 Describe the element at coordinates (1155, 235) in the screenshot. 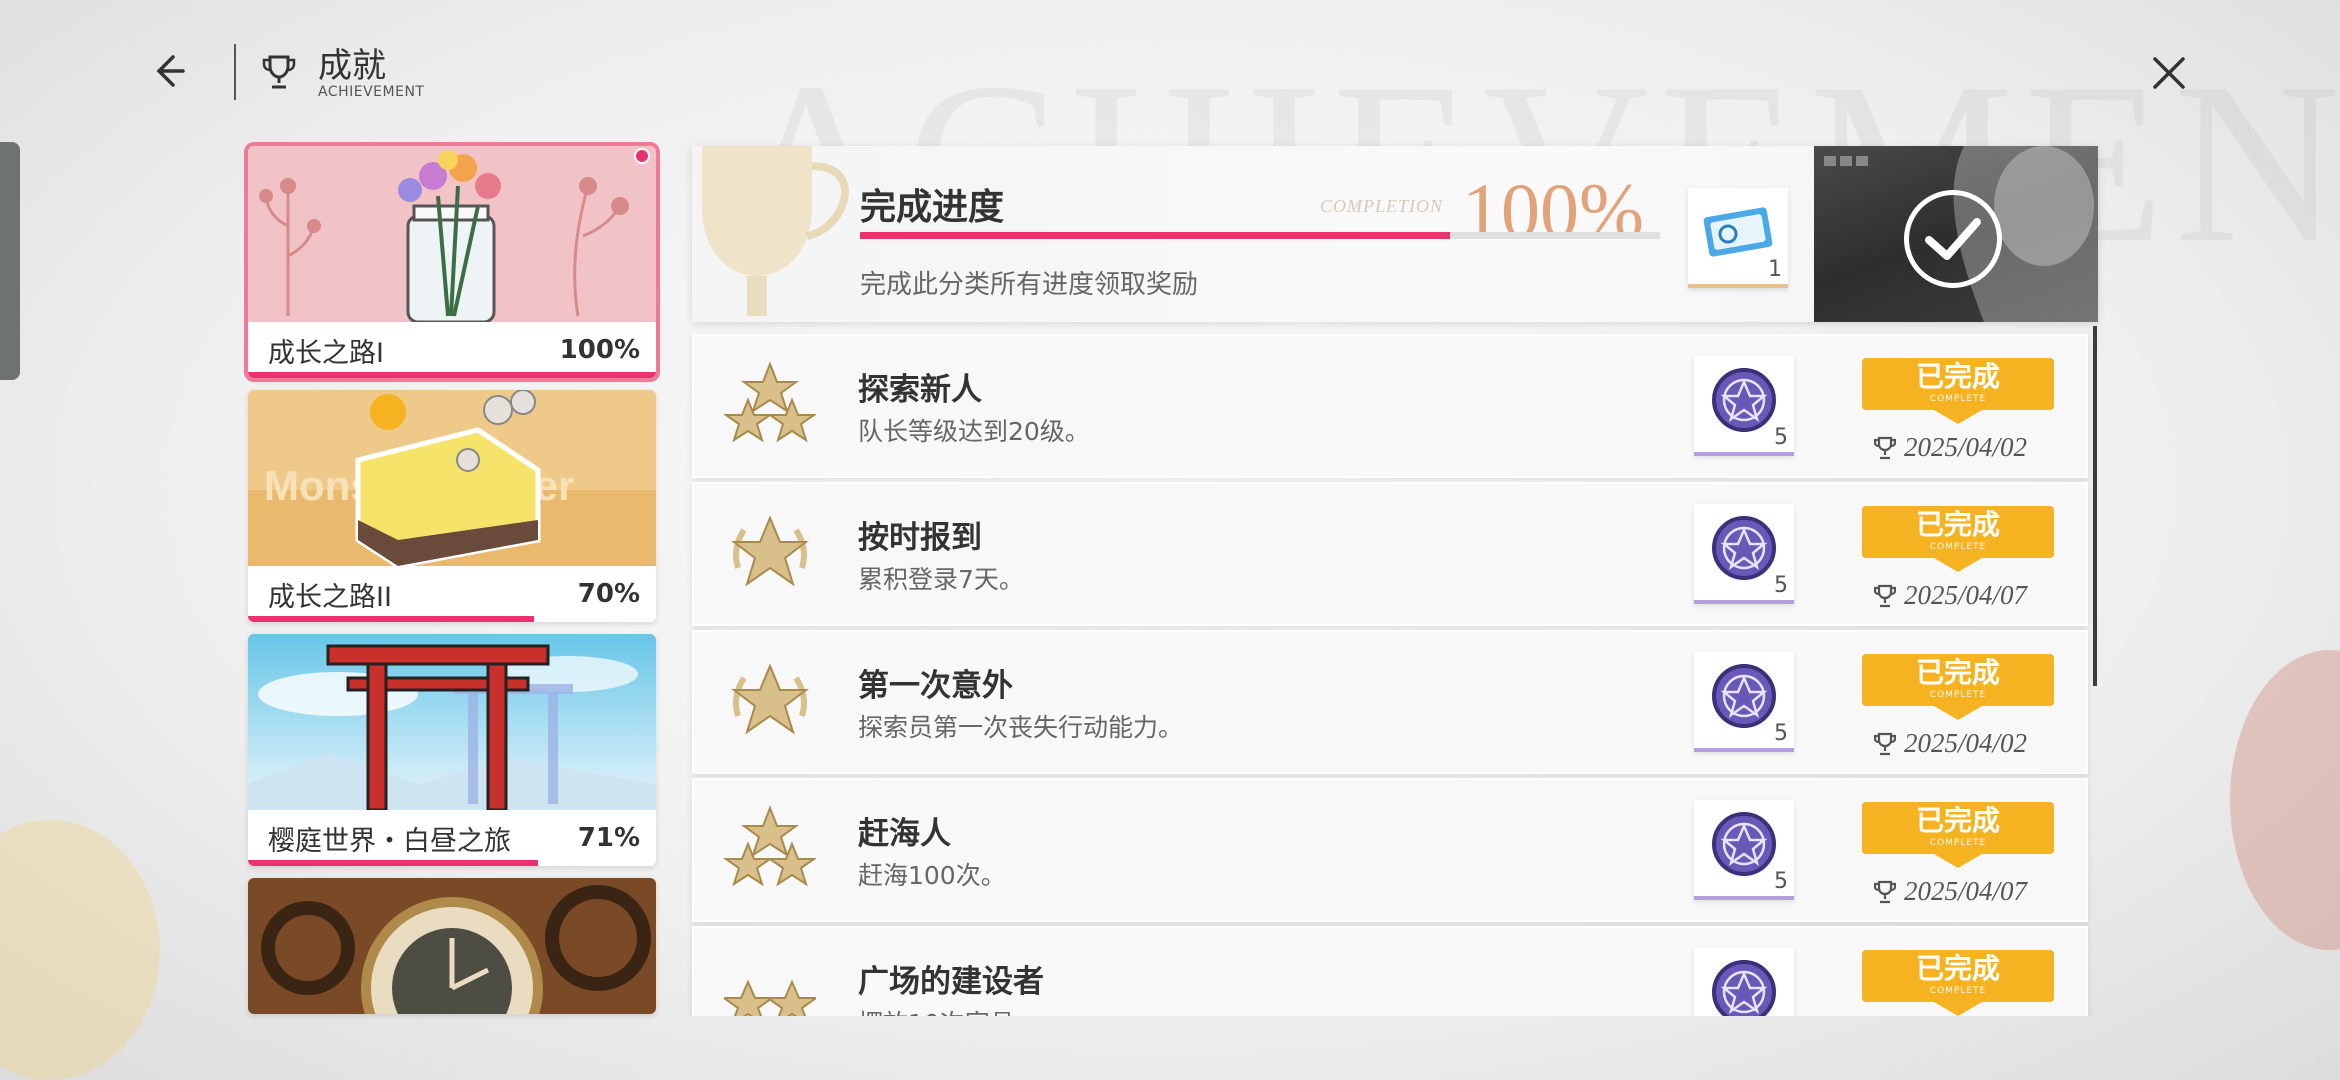

I see `completion-progress-fill` at that location.